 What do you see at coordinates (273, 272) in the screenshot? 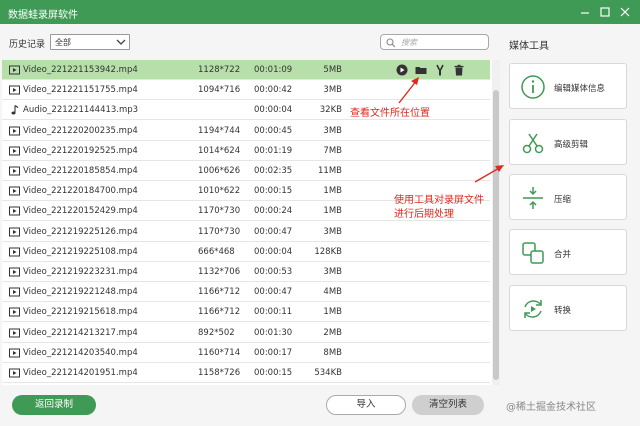
I see `file-duration: 00:00:53` at bounding box center [273, 272].